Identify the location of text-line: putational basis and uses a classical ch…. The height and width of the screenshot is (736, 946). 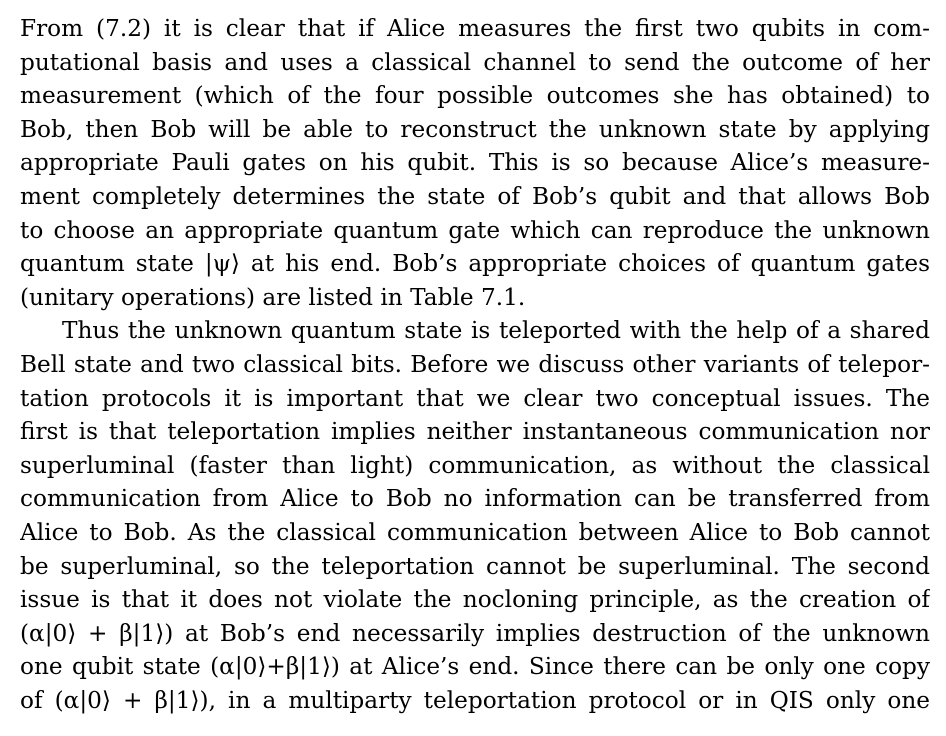
(475, 62).